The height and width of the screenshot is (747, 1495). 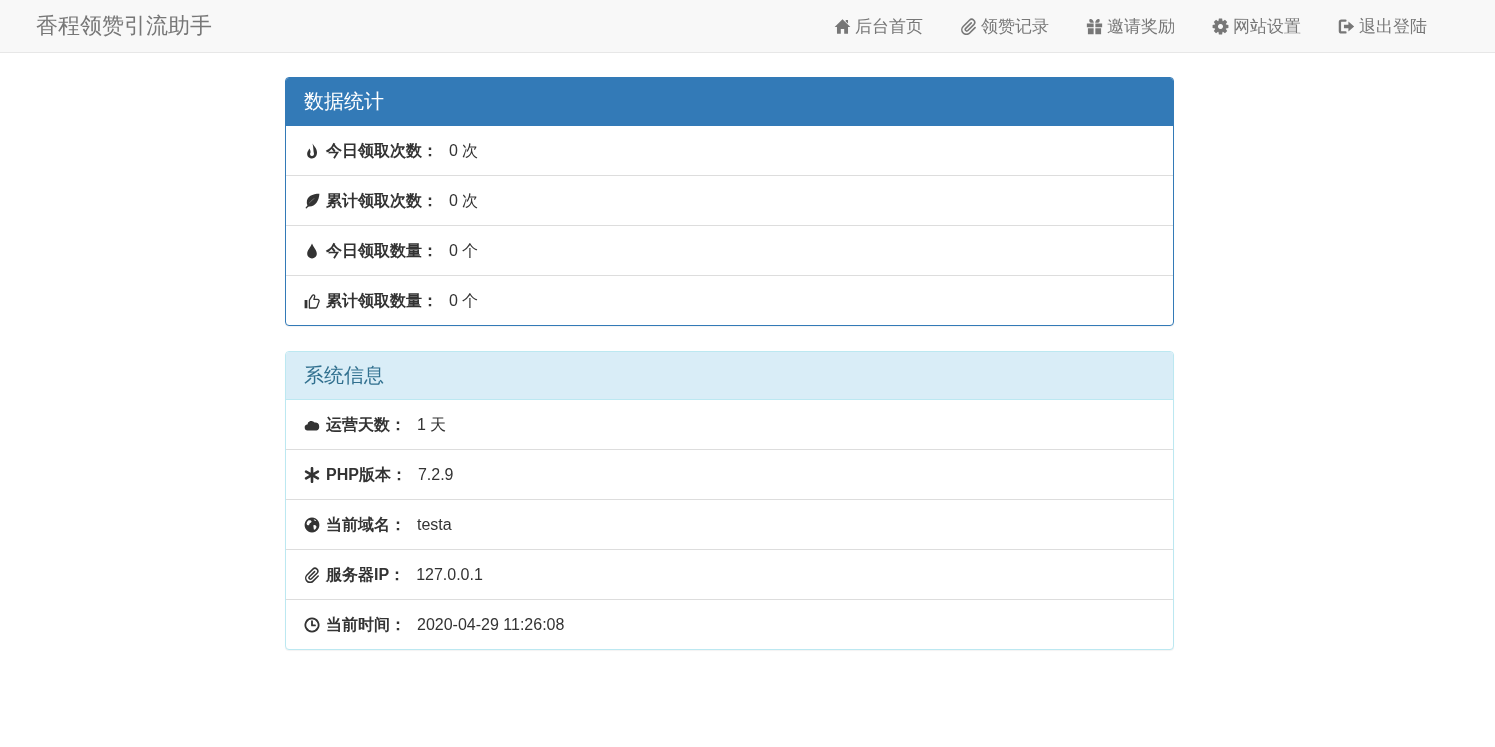 What do you see at coordinates (1004, 26) in the screenshot?
I see `nav-link: 领赞记录` at bounding box center [1004, 26].